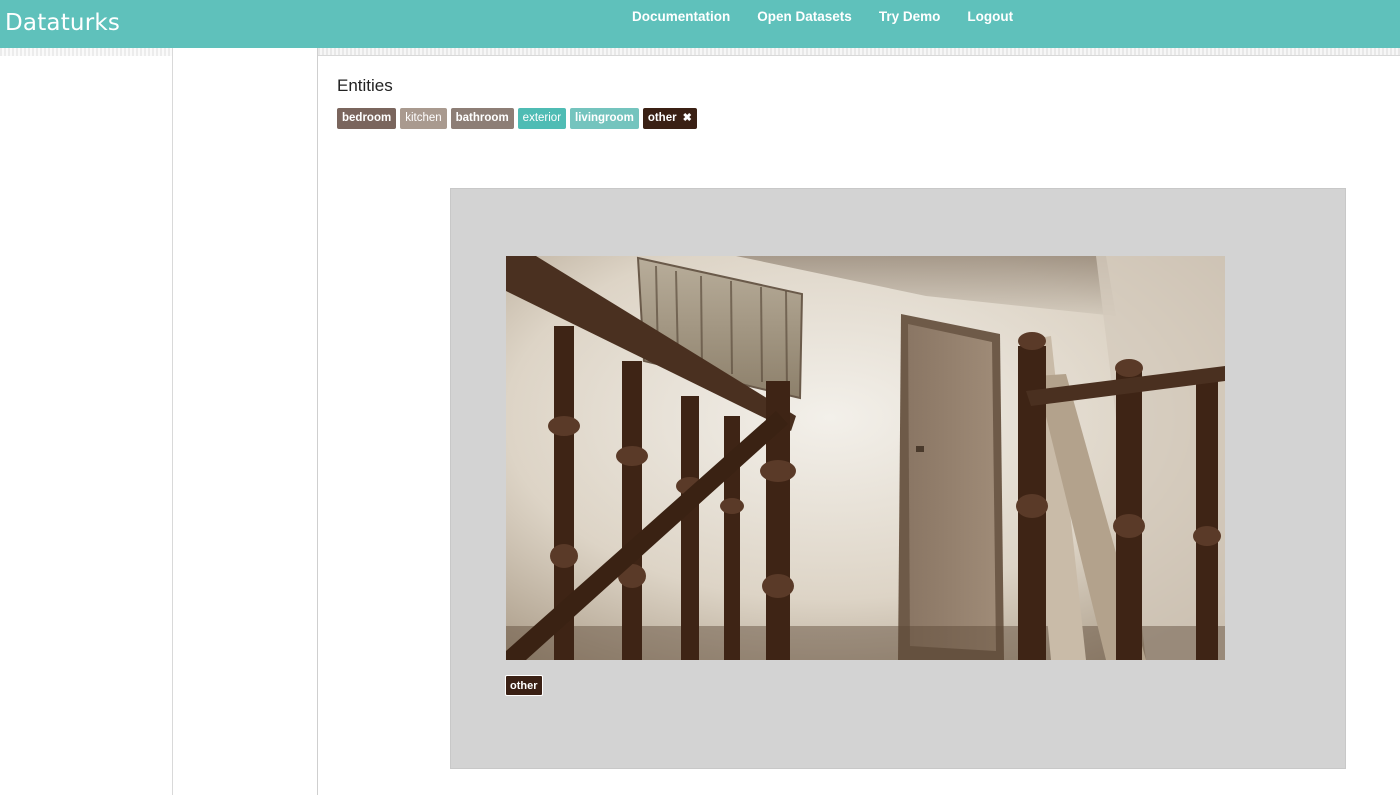 The image size is (1400, 795). Describe the element at coordinates (910, 16) in the screenshot. I see `nav-try-demo: Try Demo` at that location.